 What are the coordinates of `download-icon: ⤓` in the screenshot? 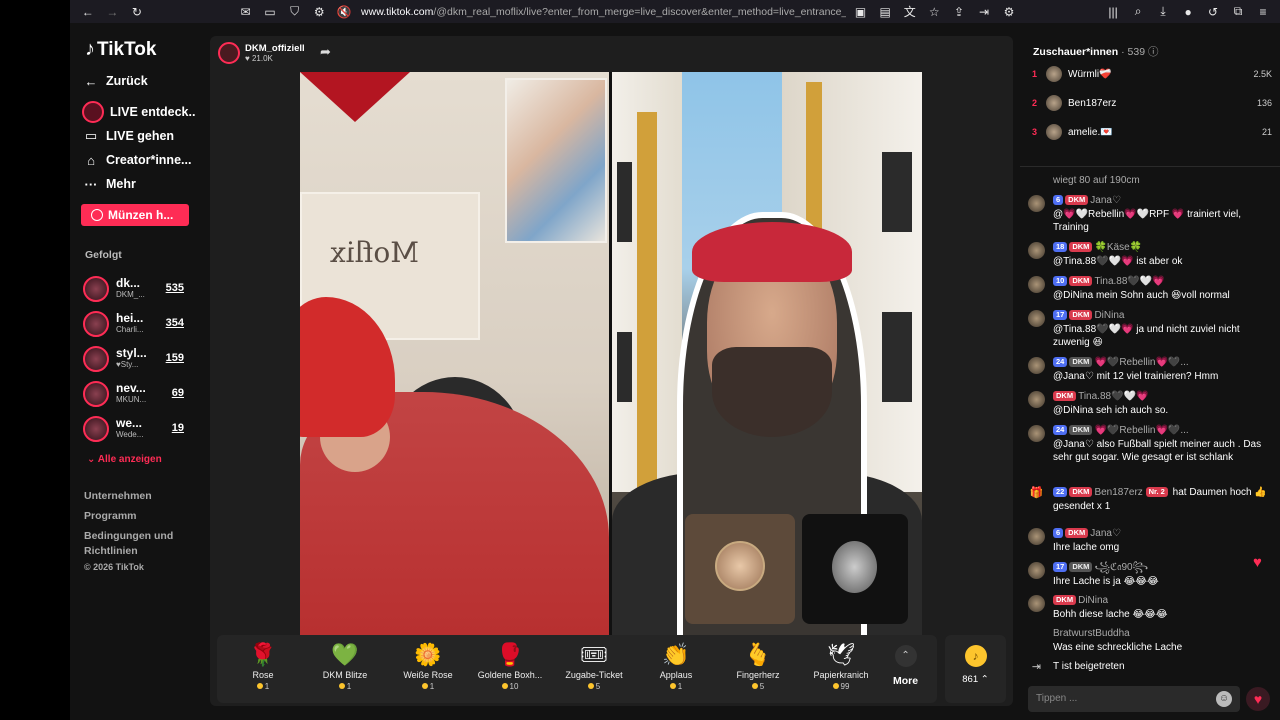 It's located at (1163, 11).